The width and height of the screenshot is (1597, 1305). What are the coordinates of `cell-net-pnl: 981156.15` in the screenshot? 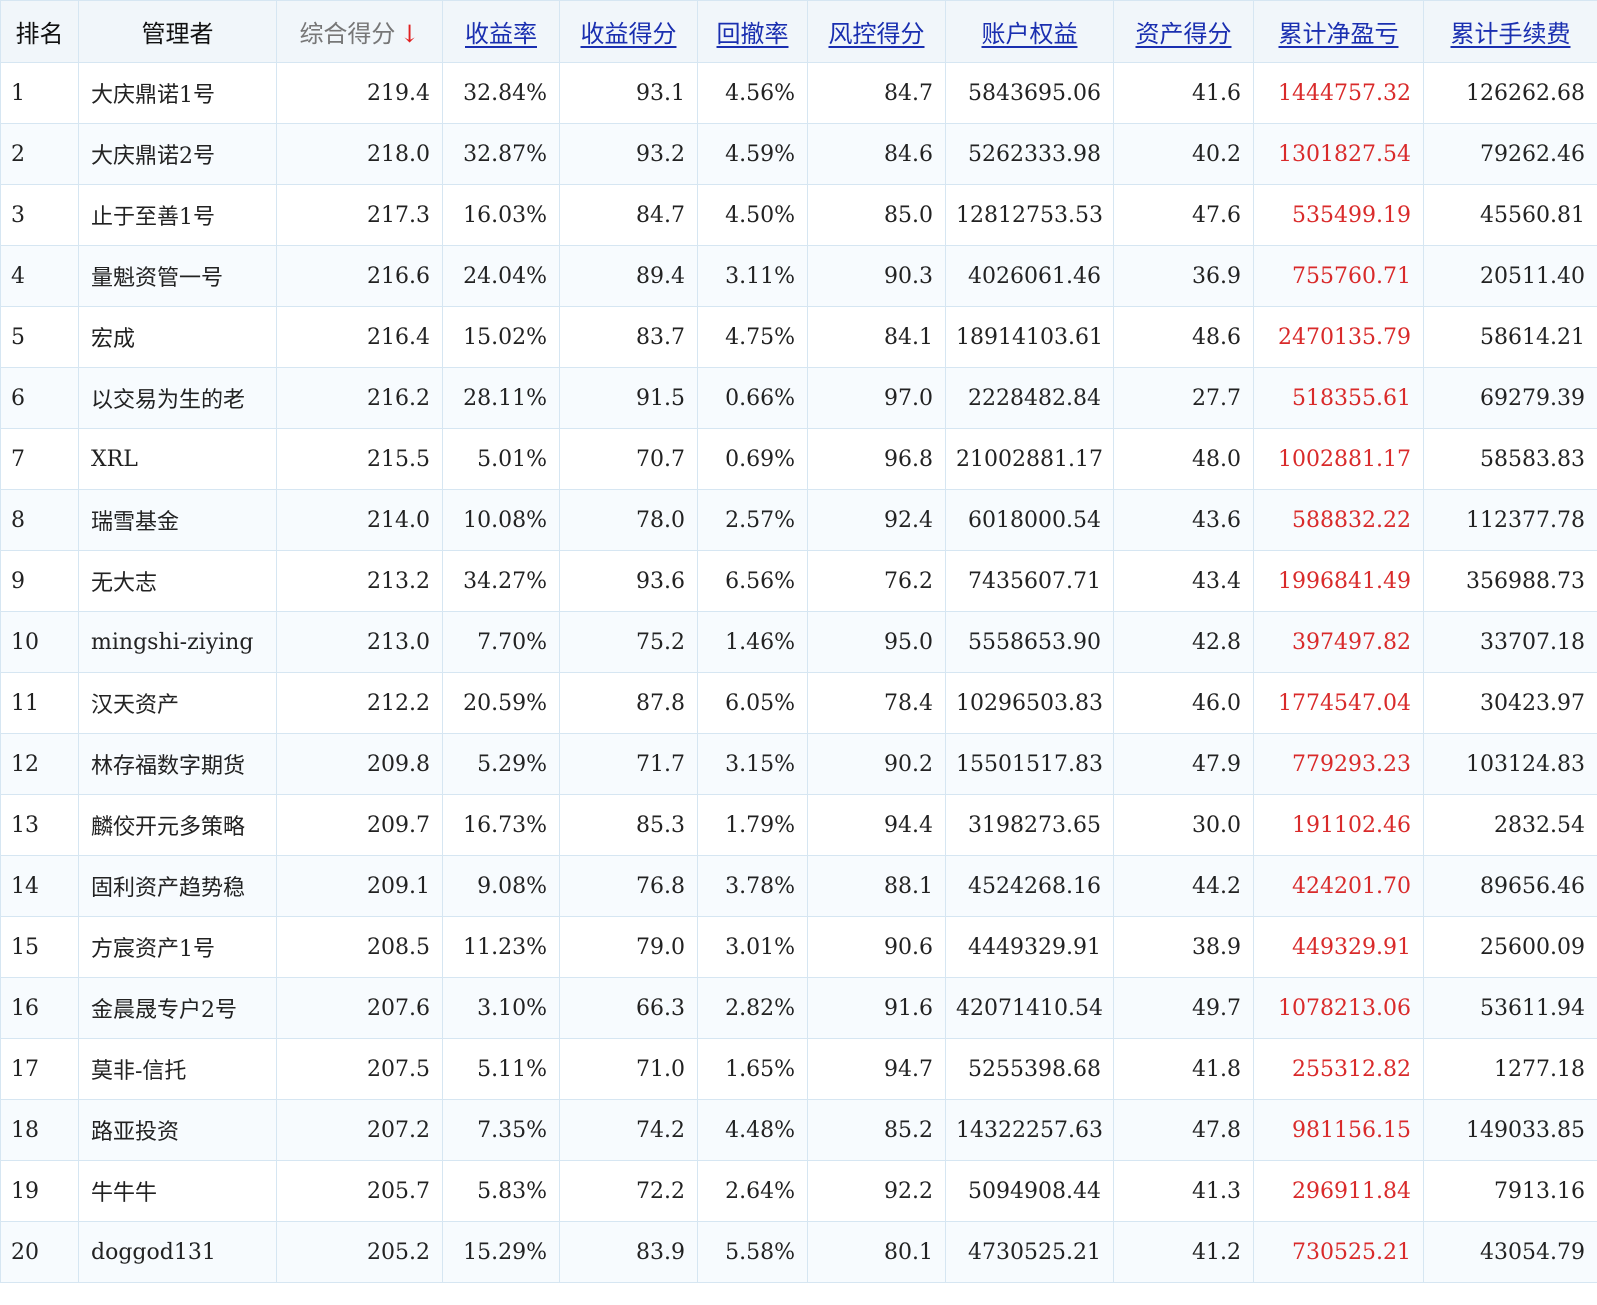 It's located at (1338, 1130).